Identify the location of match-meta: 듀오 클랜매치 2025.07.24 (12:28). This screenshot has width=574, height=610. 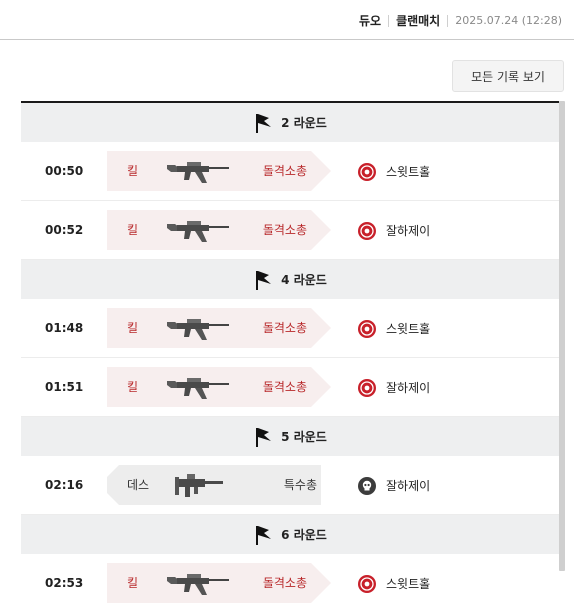
(460, 20).